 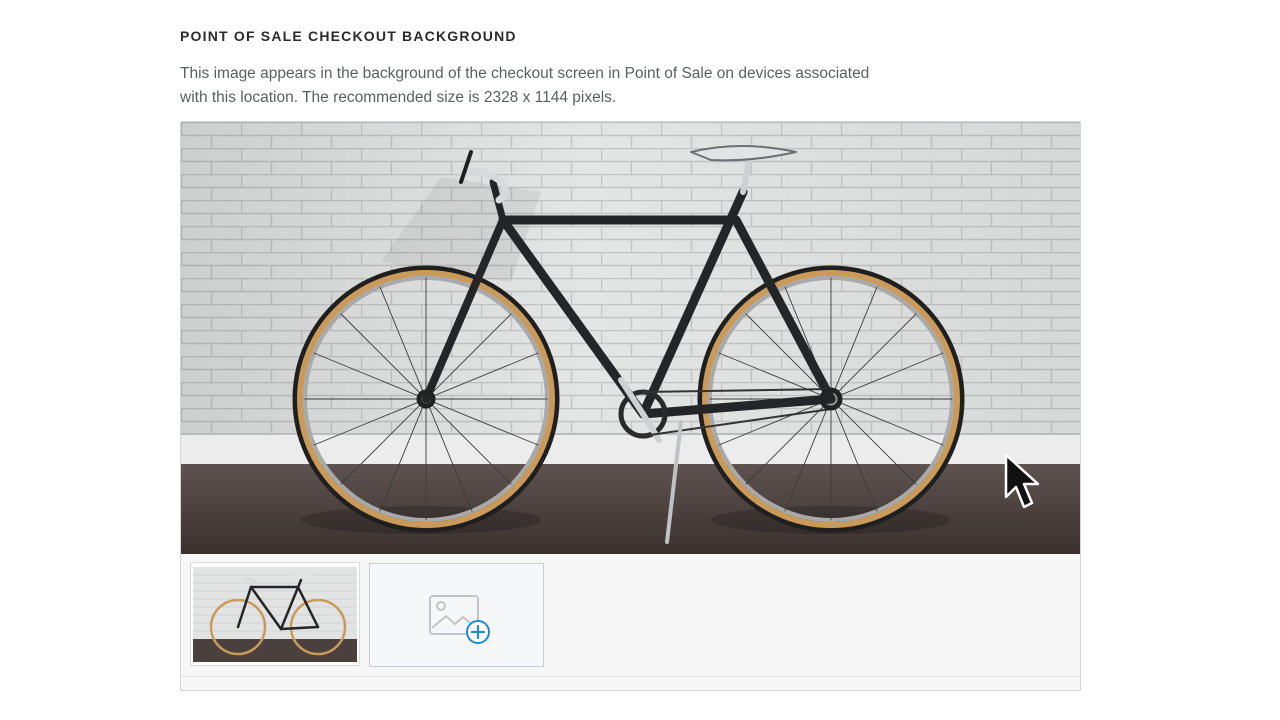 I want to click on mouse-cursor-icon, so click(x=1022, y=481).